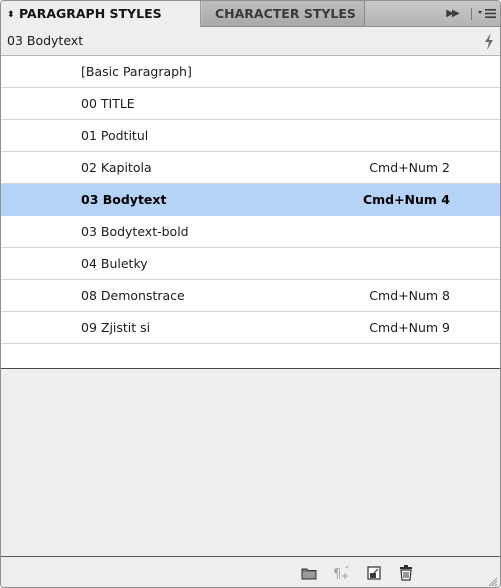 The height and width of the screenshot is (588, 501). What do you see at coordinates (309, 573) in the screenshot?
I see `new-style-group-icon` at bounding box center [309, 573].